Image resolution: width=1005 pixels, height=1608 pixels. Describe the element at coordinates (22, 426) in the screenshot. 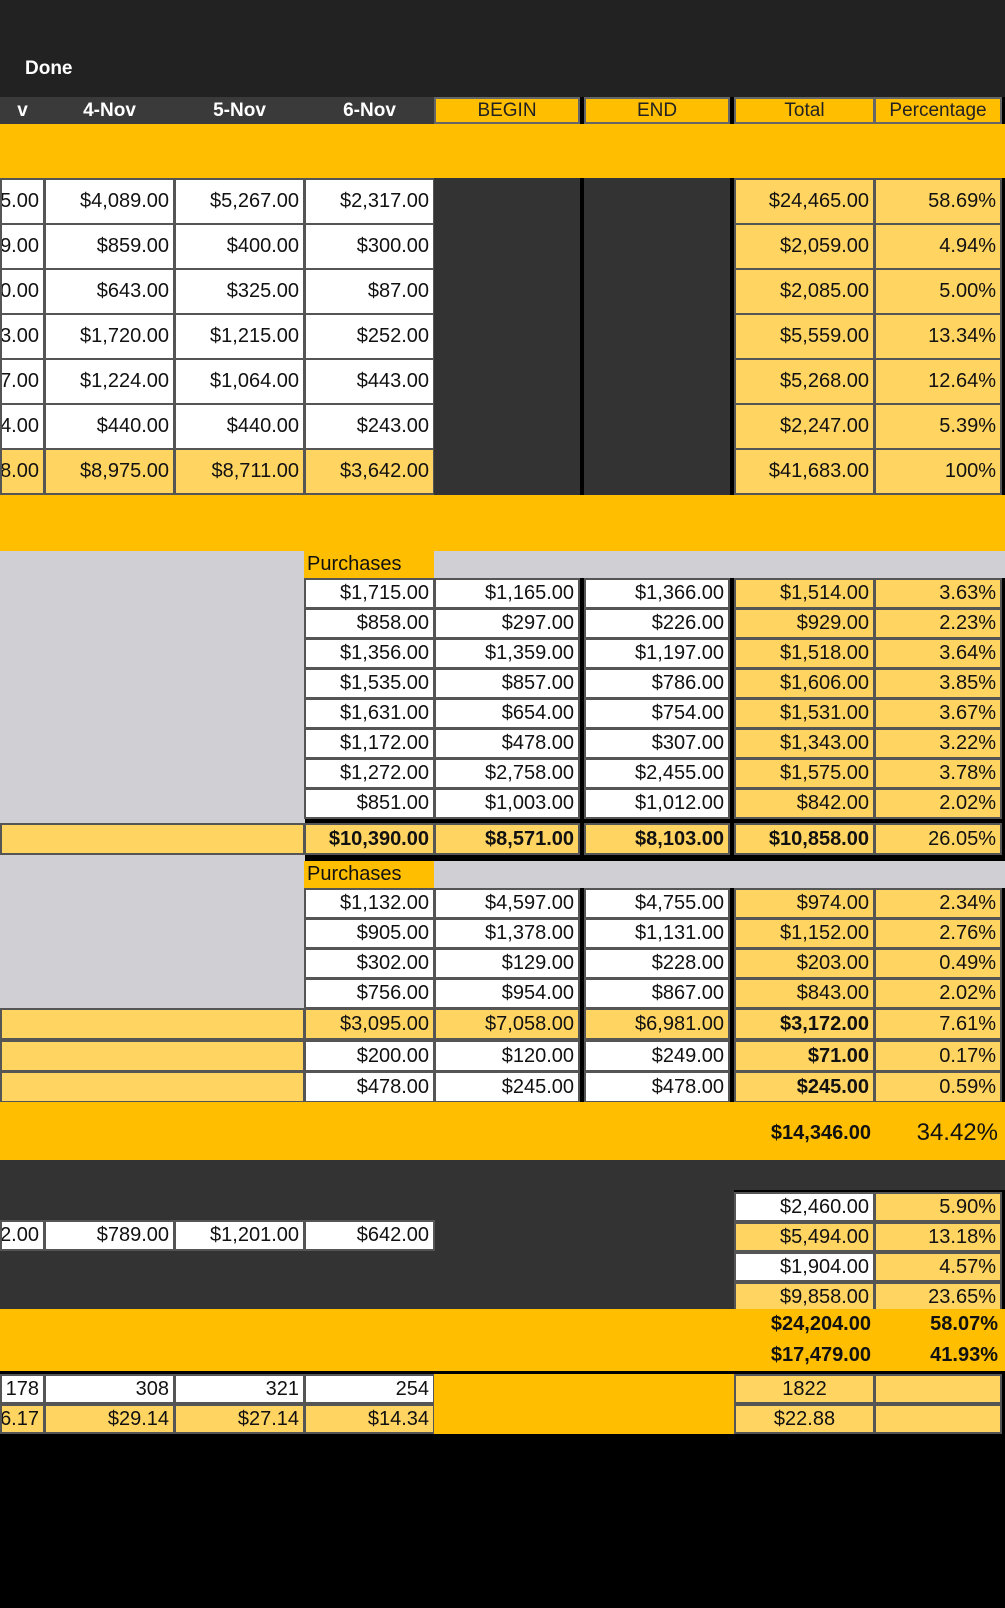

I see `sales-cell: 4.00` at that location.